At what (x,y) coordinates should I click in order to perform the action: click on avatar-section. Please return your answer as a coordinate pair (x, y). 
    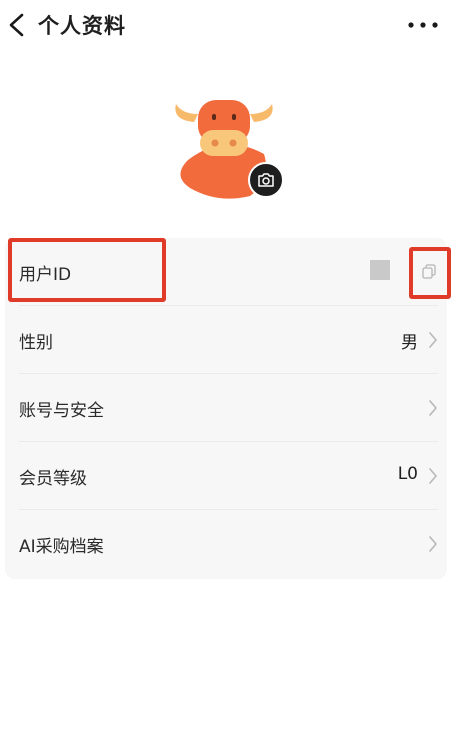
    Looking at the image, I should click on (228, 147).